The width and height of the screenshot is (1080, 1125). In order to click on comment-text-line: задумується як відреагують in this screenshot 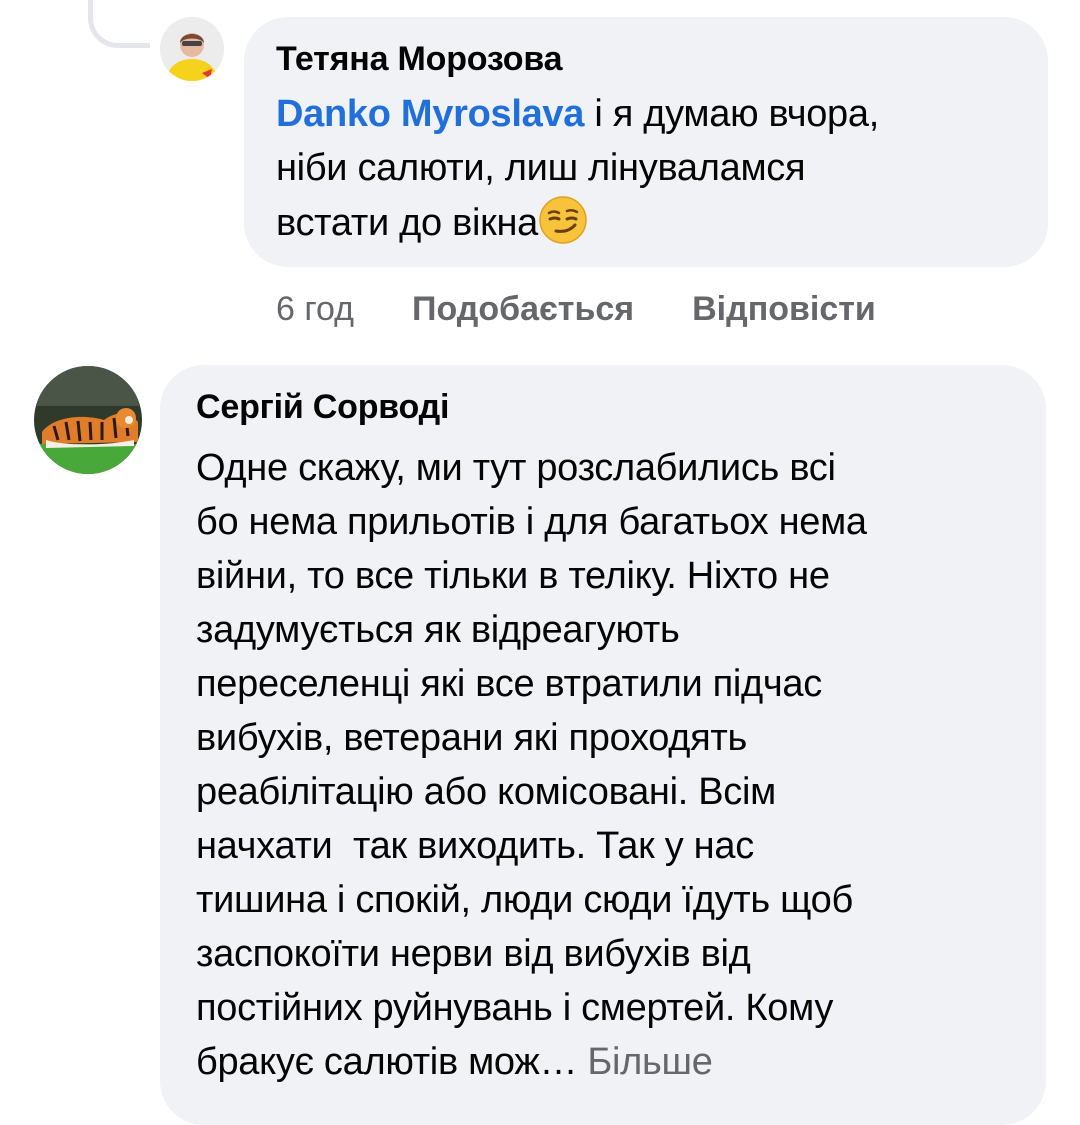, I will do `click(438, 630)`.